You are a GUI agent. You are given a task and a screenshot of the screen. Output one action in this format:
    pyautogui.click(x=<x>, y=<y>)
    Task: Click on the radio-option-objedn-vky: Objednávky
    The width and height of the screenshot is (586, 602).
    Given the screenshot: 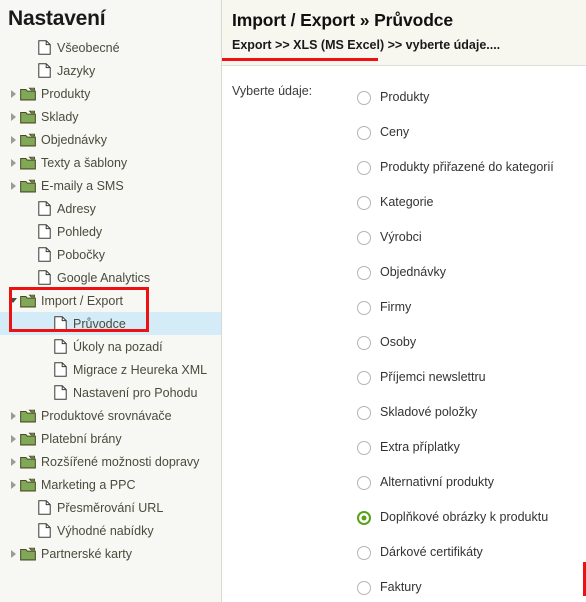 What is the action you would take?
    pyautogui.click(x=471, y=272)
    